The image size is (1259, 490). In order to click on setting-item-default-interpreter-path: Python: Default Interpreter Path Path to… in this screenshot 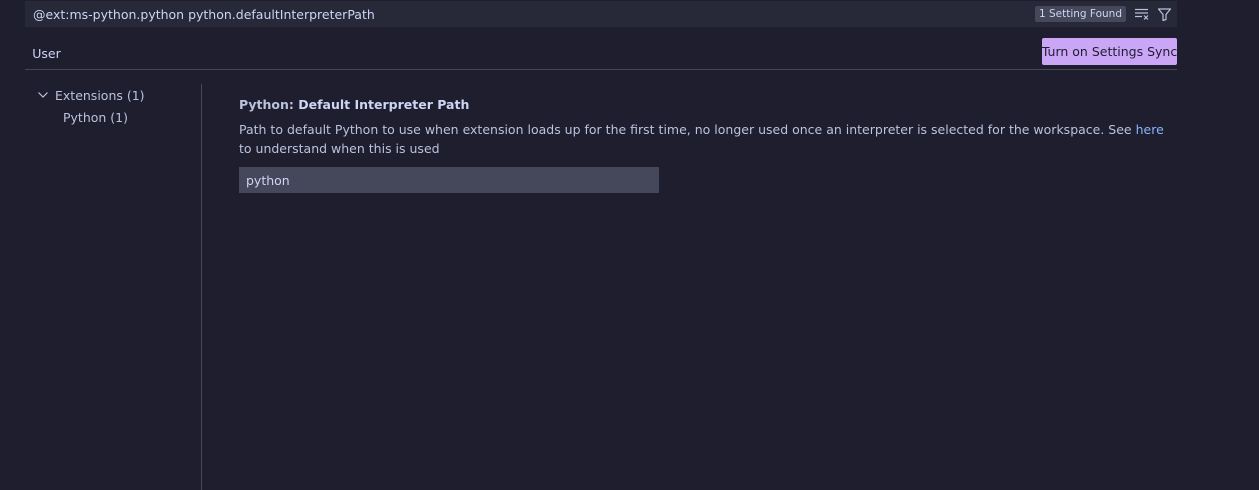, I will do `click(704, 144)`.